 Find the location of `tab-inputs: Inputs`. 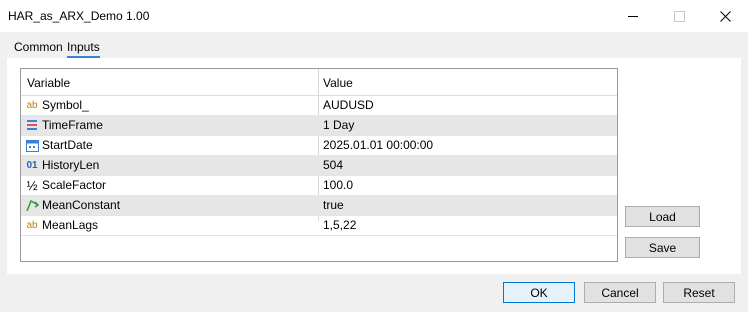

tab-inputs: Inputs is located at coordinates (83, 49).